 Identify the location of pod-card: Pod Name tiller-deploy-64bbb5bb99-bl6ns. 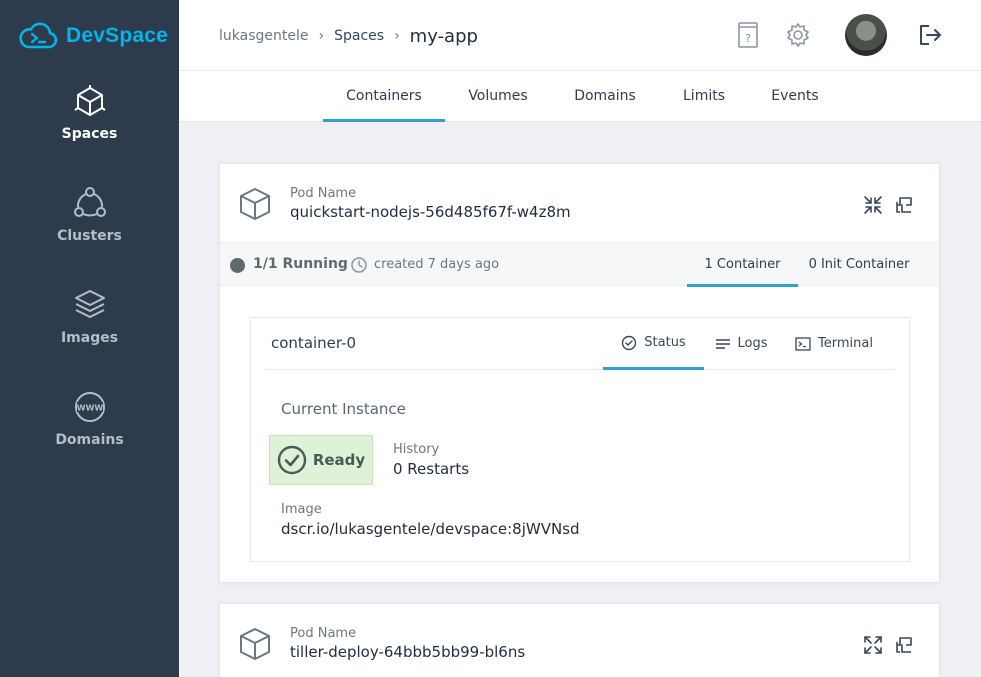
(579, 640).